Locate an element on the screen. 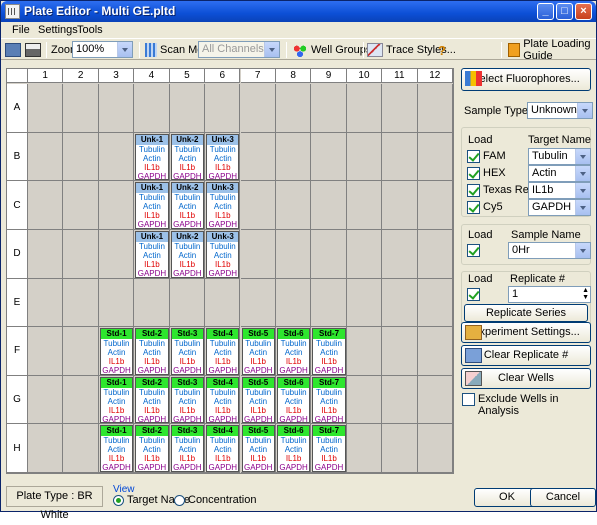  sample-type-select: Unknown is located at coordinates (560, 110).